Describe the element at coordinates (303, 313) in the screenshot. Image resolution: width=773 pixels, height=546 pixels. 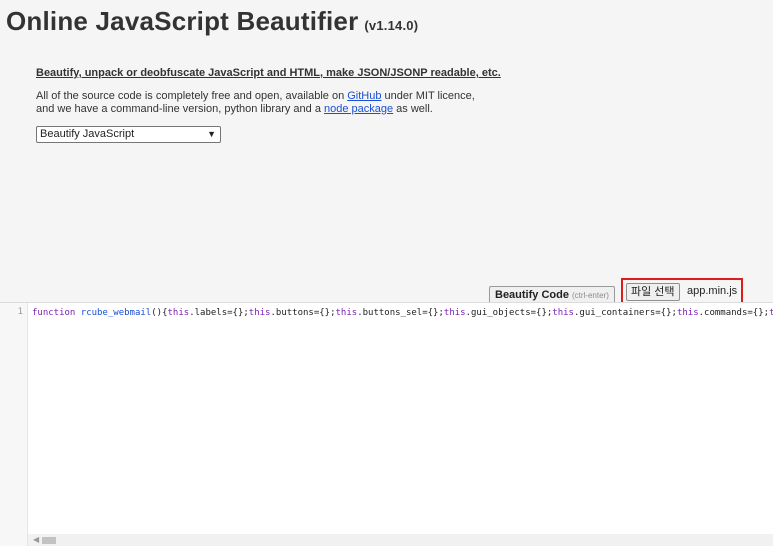
I see `code-token: .buttons={};` at that location.